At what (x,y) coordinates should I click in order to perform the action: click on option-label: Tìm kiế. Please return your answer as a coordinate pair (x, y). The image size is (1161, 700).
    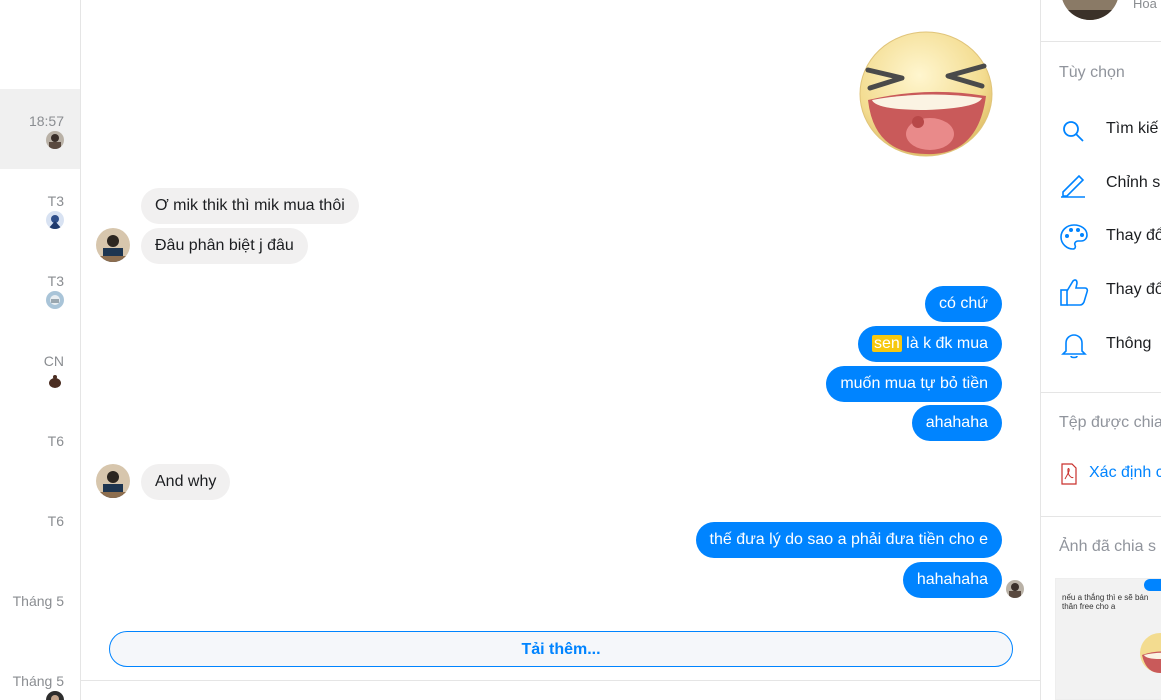
    Looking at the image, I should click on (1132, 128).